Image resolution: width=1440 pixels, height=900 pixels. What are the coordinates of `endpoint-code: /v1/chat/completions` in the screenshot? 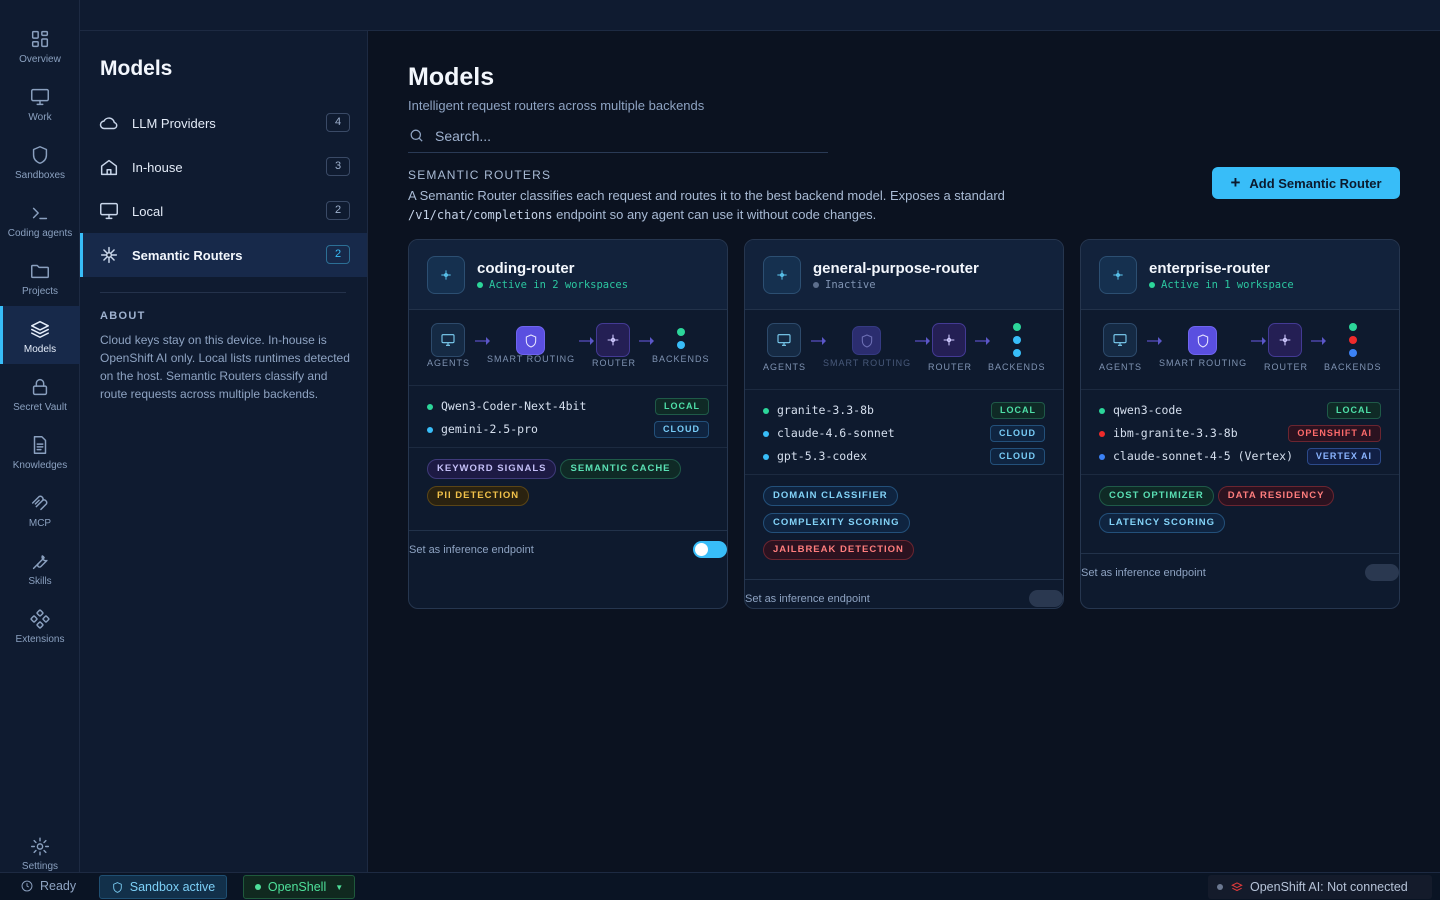 It's located at (480, 215).